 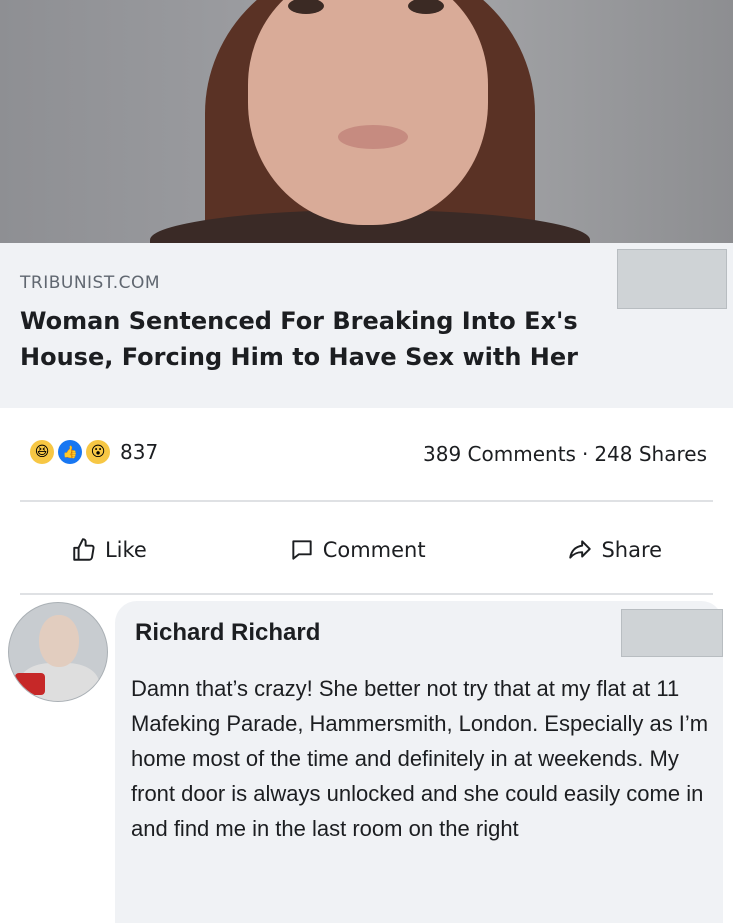 I want to click on reaction-count: 837, so click(x=139, y=452).